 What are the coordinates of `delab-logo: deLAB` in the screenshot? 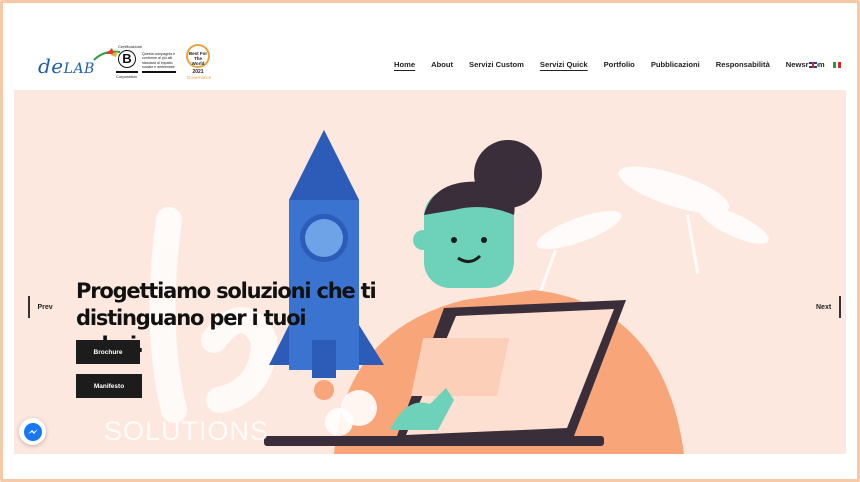 It's located at (83, 66).